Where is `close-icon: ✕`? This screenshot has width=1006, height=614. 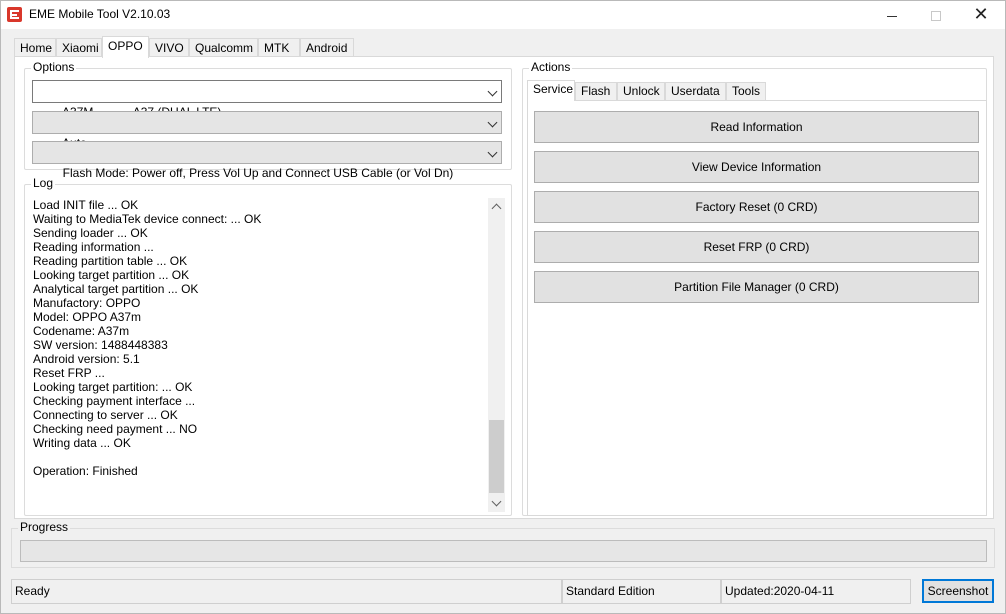
close-icon: ✕ is located at coordinates (981, 14).